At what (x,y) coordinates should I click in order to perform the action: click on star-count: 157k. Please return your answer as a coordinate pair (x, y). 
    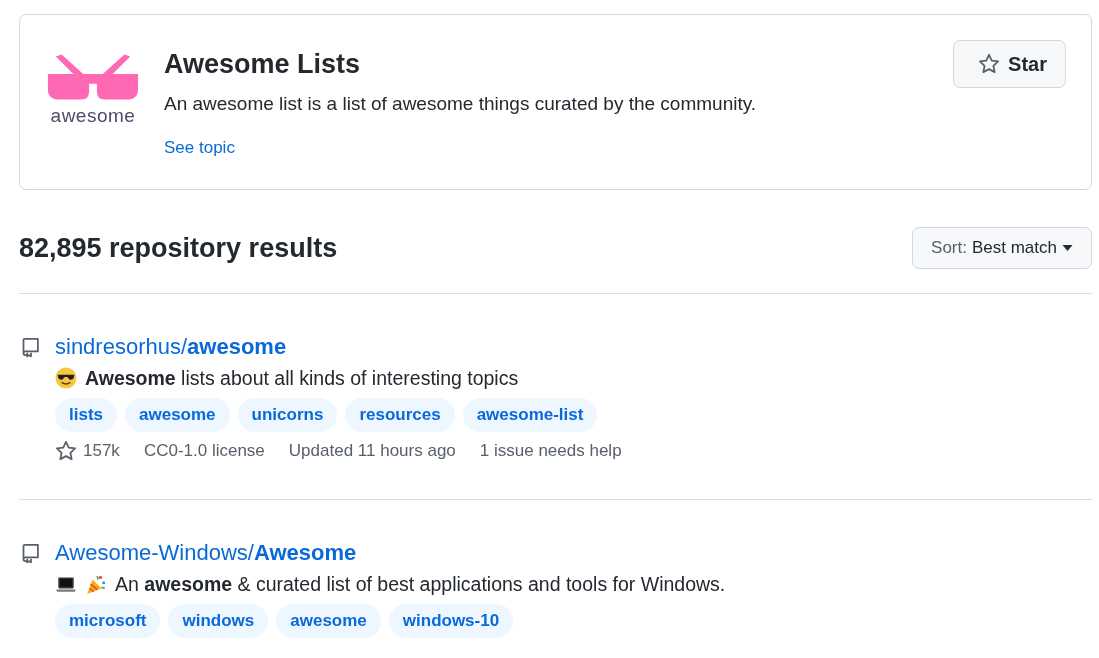
    Looking at the image, I should click on (101, 451).